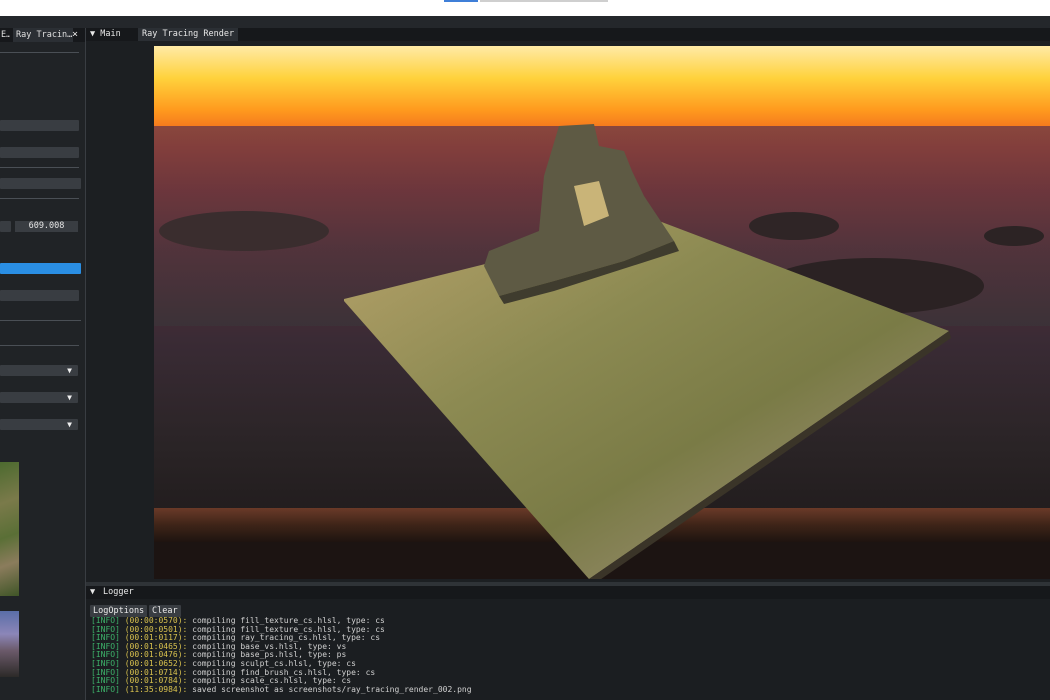 The image size is (1050, 700). I want to click on tab-ray-tracing-render: Ray Tracing Render, so click(188, 34).